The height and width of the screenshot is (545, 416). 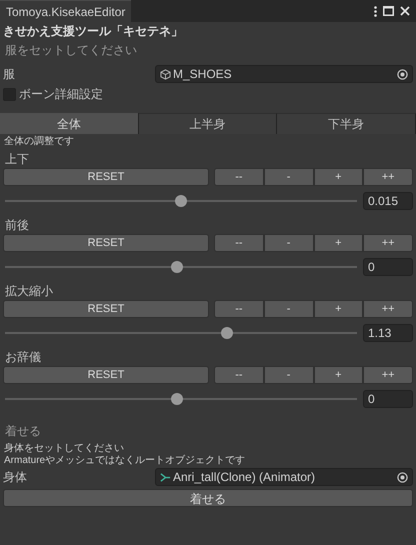 What do you see at coordinates (17, 159) in the screenshot?
I see `adjust-label: 上下` at bounding box center [17, 159].